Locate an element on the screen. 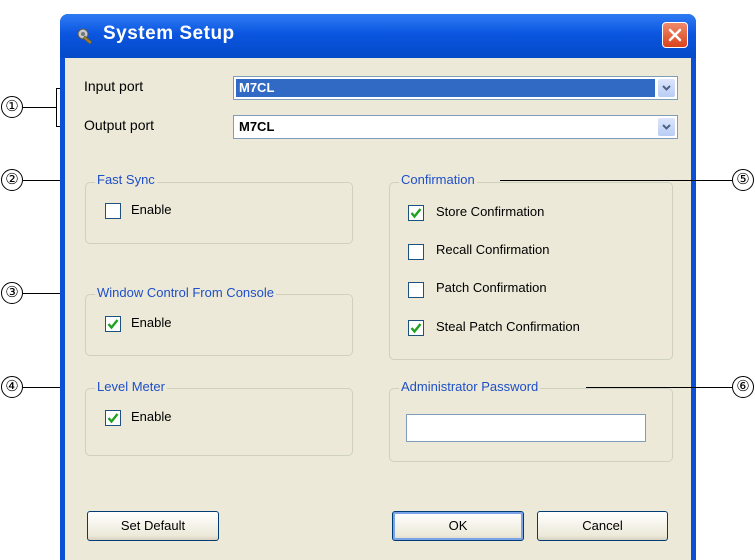  tools-icon is located at coordinates (85, 36).